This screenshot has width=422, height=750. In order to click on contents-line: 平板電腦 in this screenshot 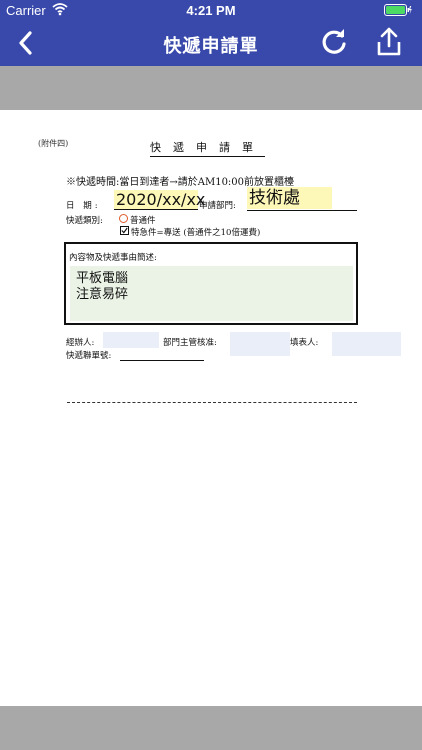, I will do `click(102, 278)`.